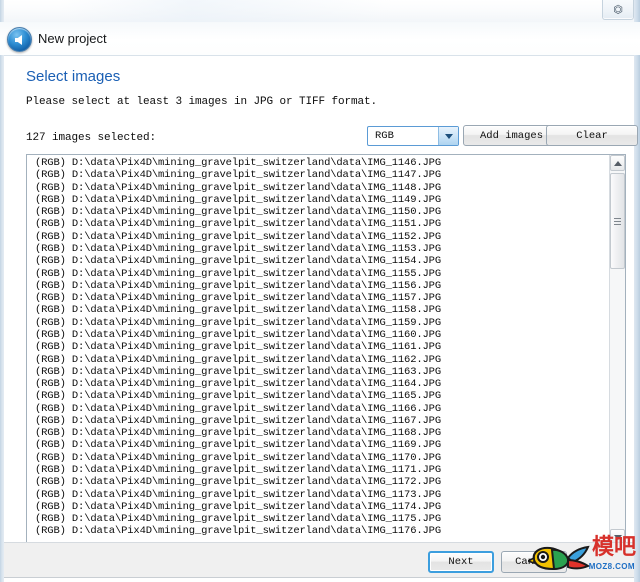  I want to click on window-right-edge, so click(637, 291).